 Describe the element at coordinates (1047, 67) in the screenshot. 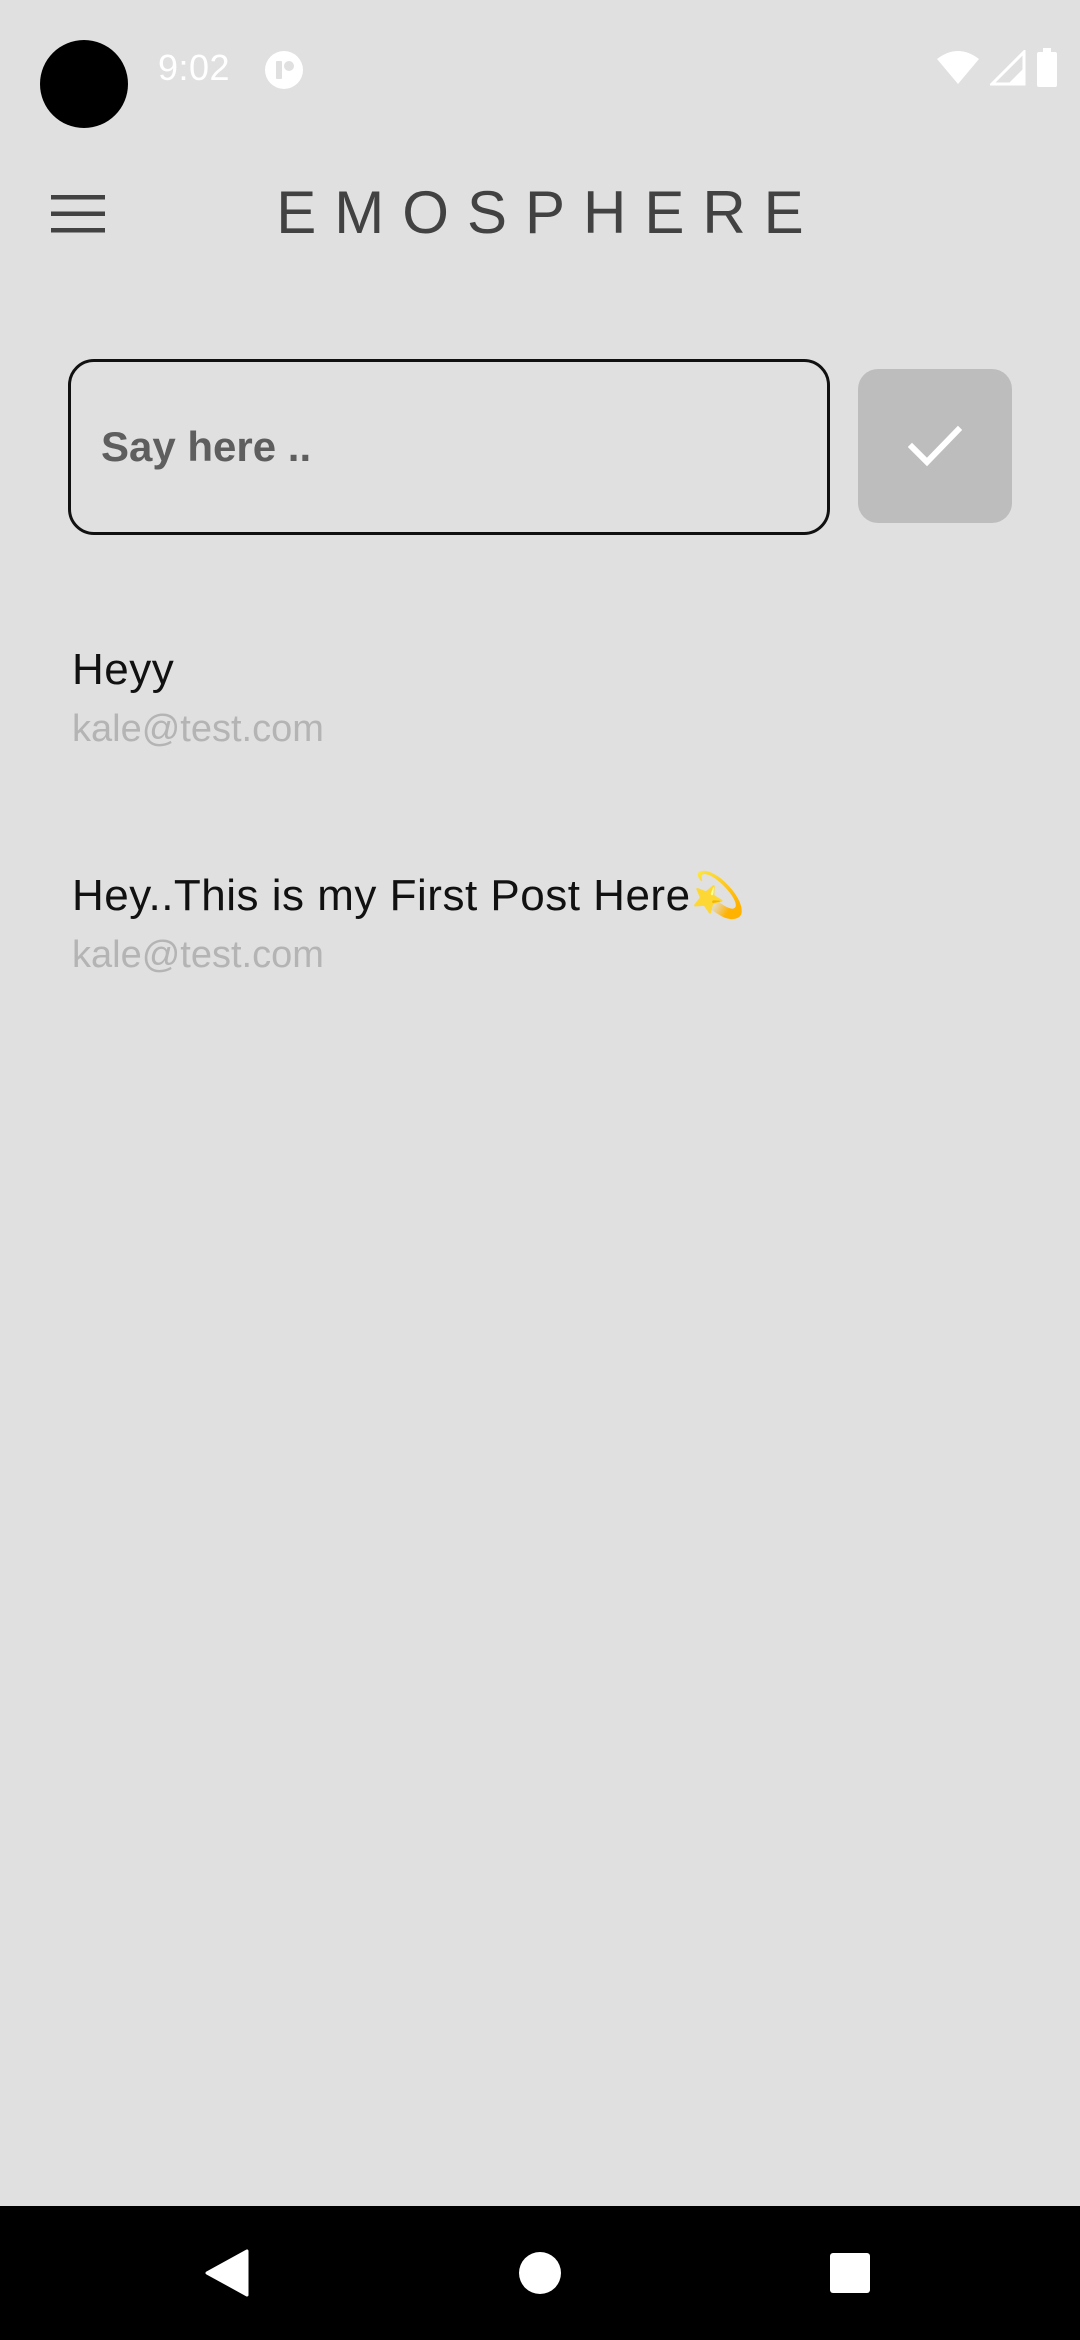

I see `battery-icon` at that location.